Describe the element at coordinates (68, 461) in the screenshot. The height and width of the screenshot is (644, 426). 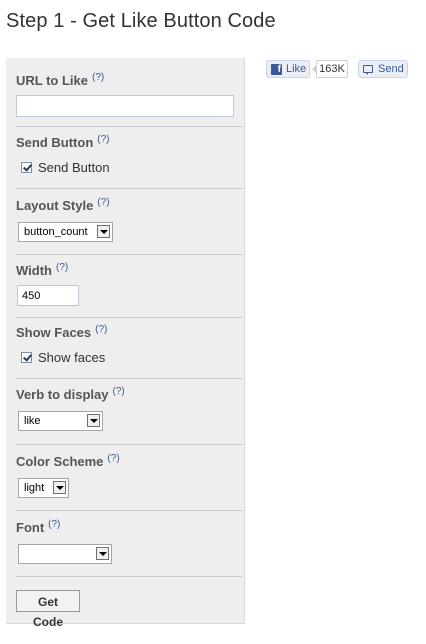
I see `color-scheme-label: Color Scheme (?)` at that location.